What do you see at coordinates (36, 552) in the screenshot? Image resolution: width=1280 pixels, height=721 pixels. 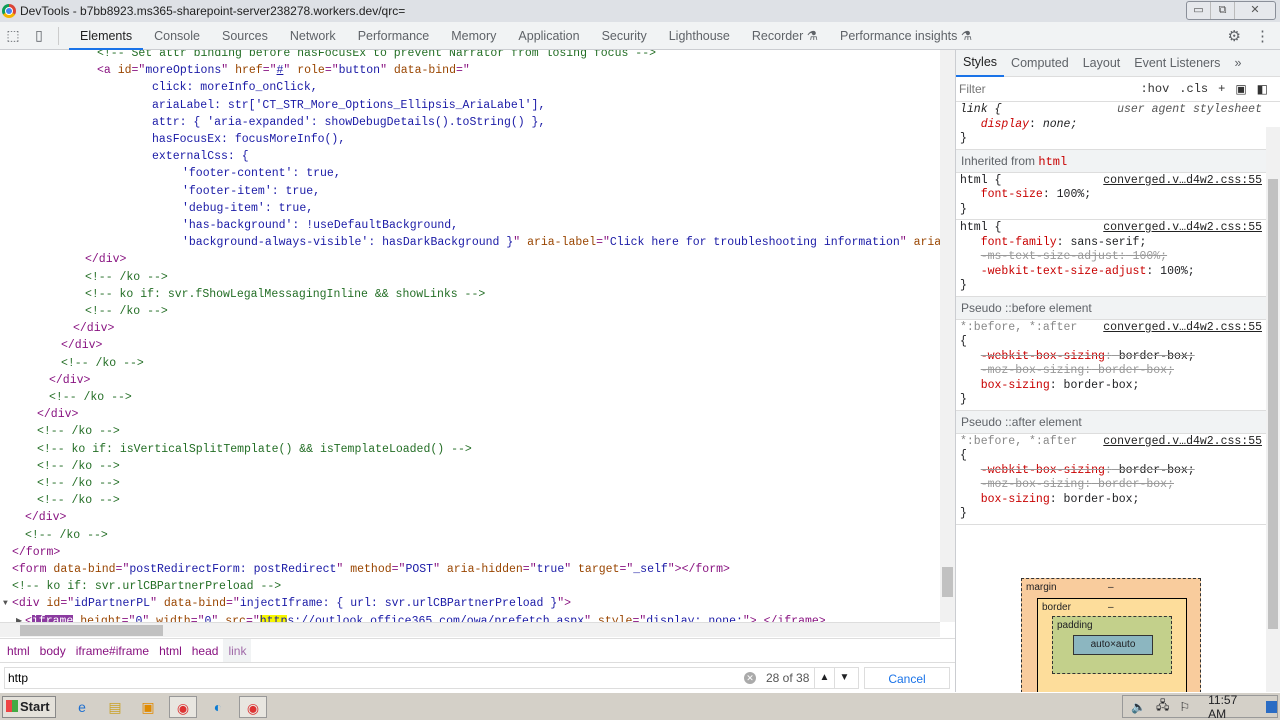 I see `dom-node-line: </form>` at bounding box center [36, 552].